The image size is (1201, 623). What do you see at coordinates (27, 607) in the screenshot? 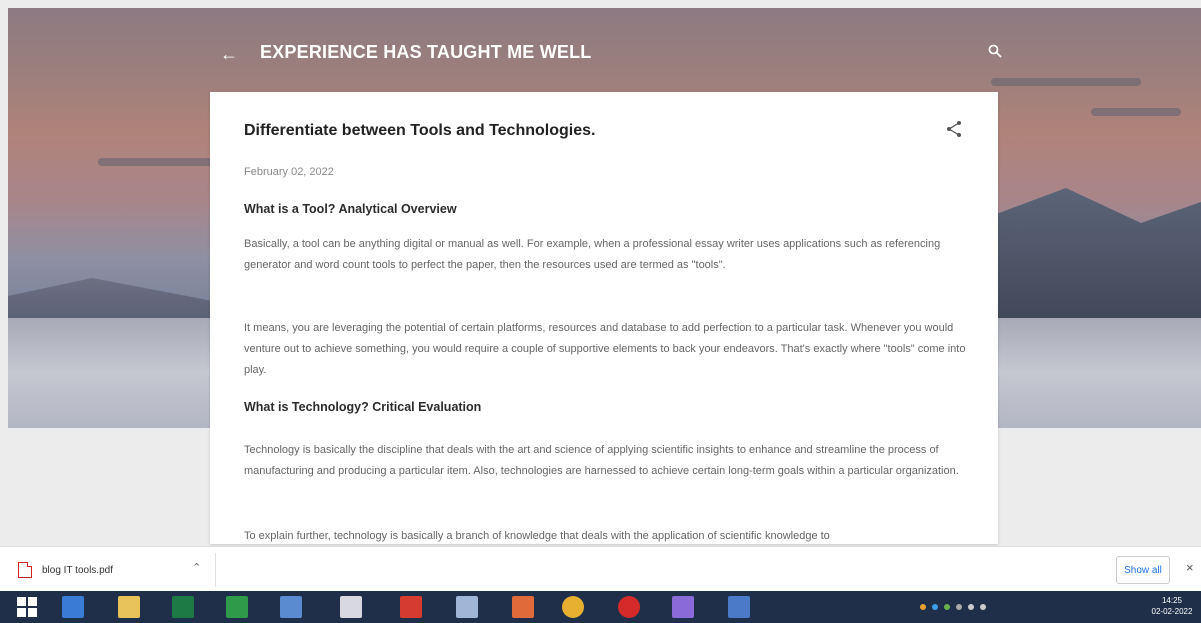
I see `windows-start-icon` at bounding box center [27, 607].